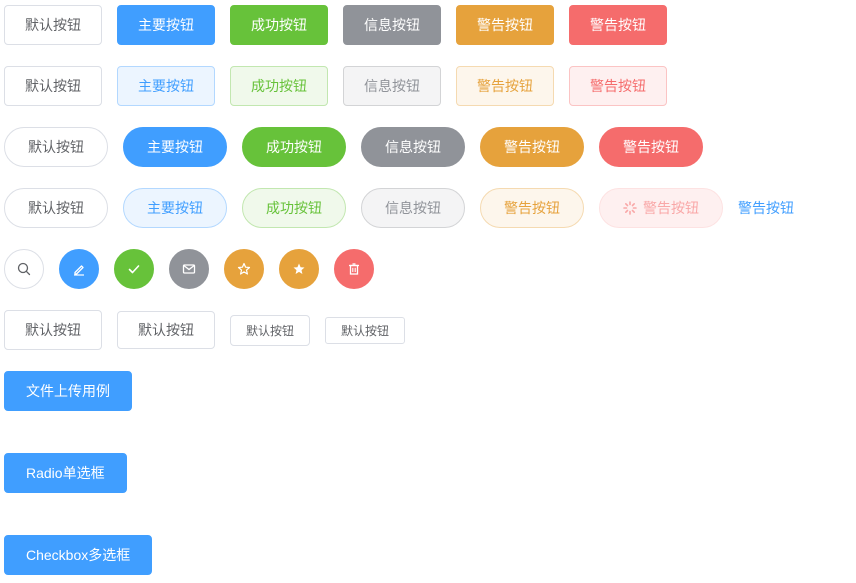 Image resolution: width=856 pixels, height=583 pixels. I want to click on primary-round-button: 主要按钮, so click(175, 147).